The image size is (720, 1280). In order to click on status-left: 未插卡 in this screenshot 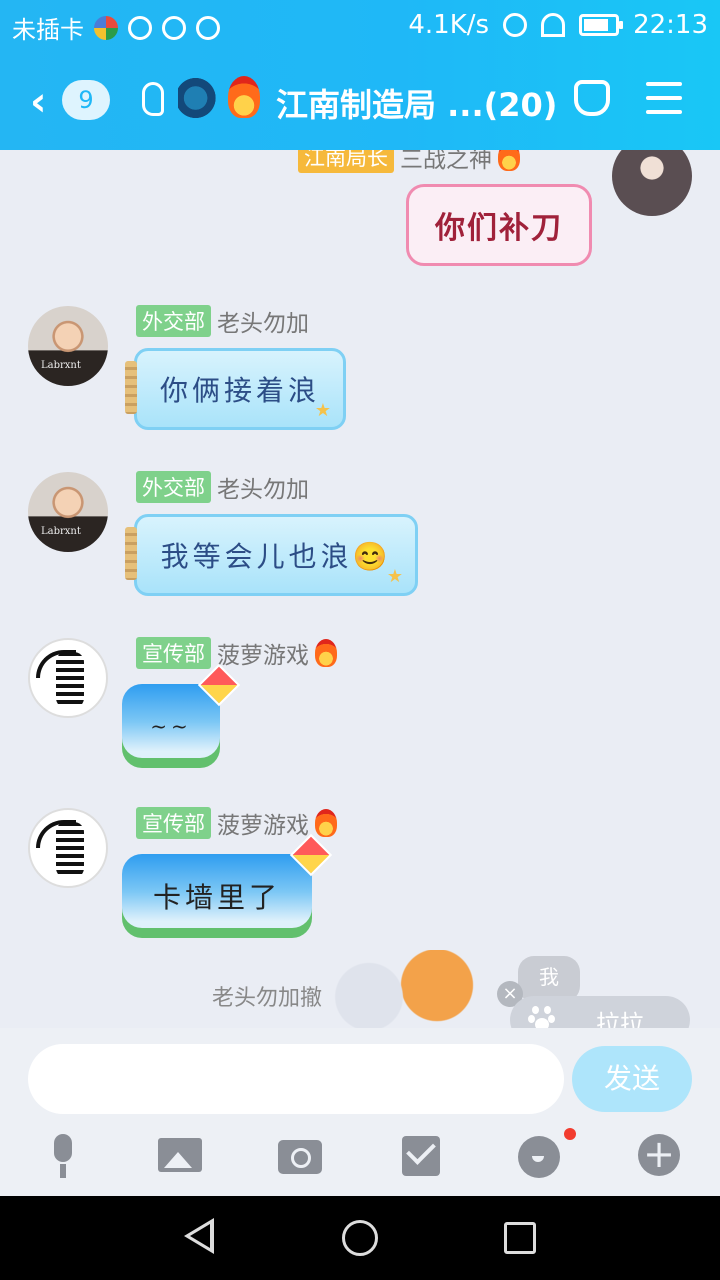, I will do `click(116, 27)`.